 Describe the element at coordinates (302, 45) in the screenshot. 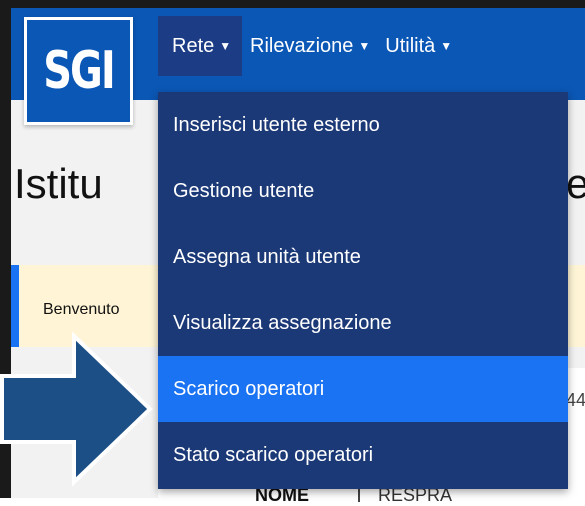

I see `nav-item-label: Rilevazione` at that location.